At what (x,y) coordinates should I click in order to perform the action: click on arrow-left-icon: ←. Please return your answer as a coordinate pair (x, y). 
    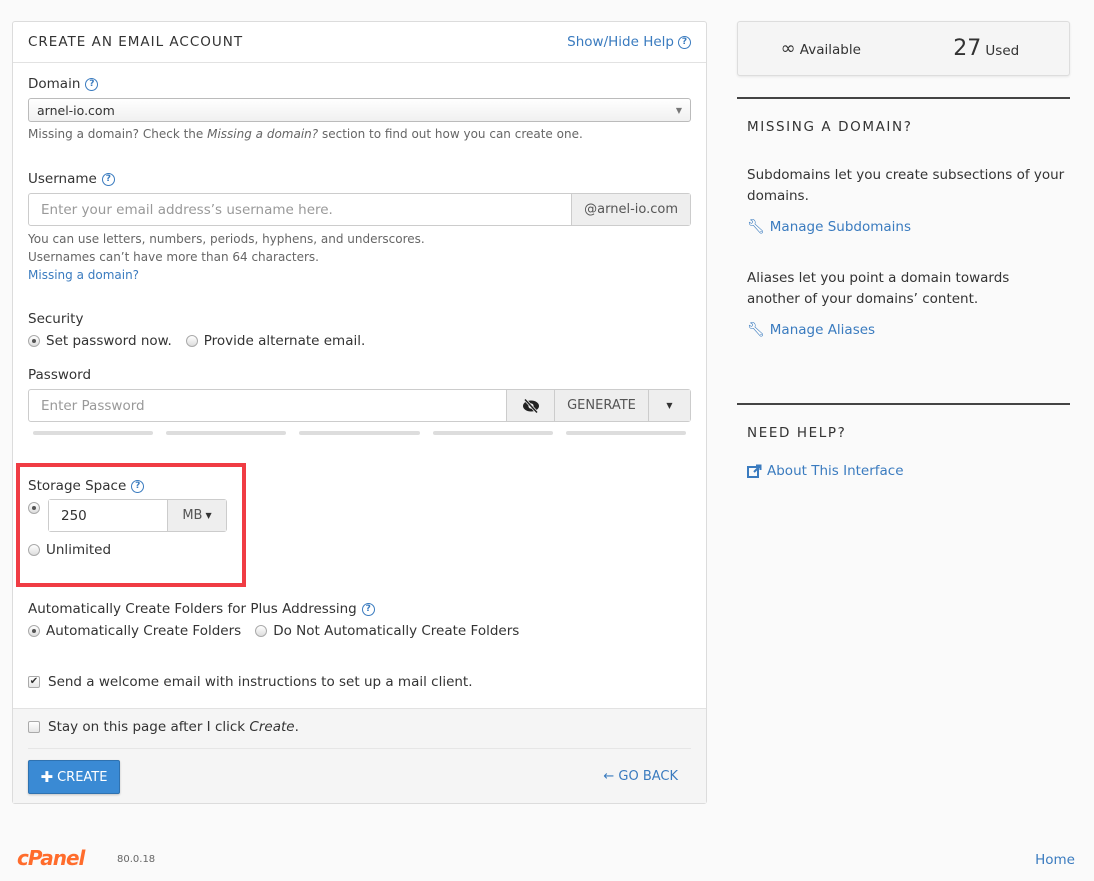
    Looking at the image, I should click on (609, 776).